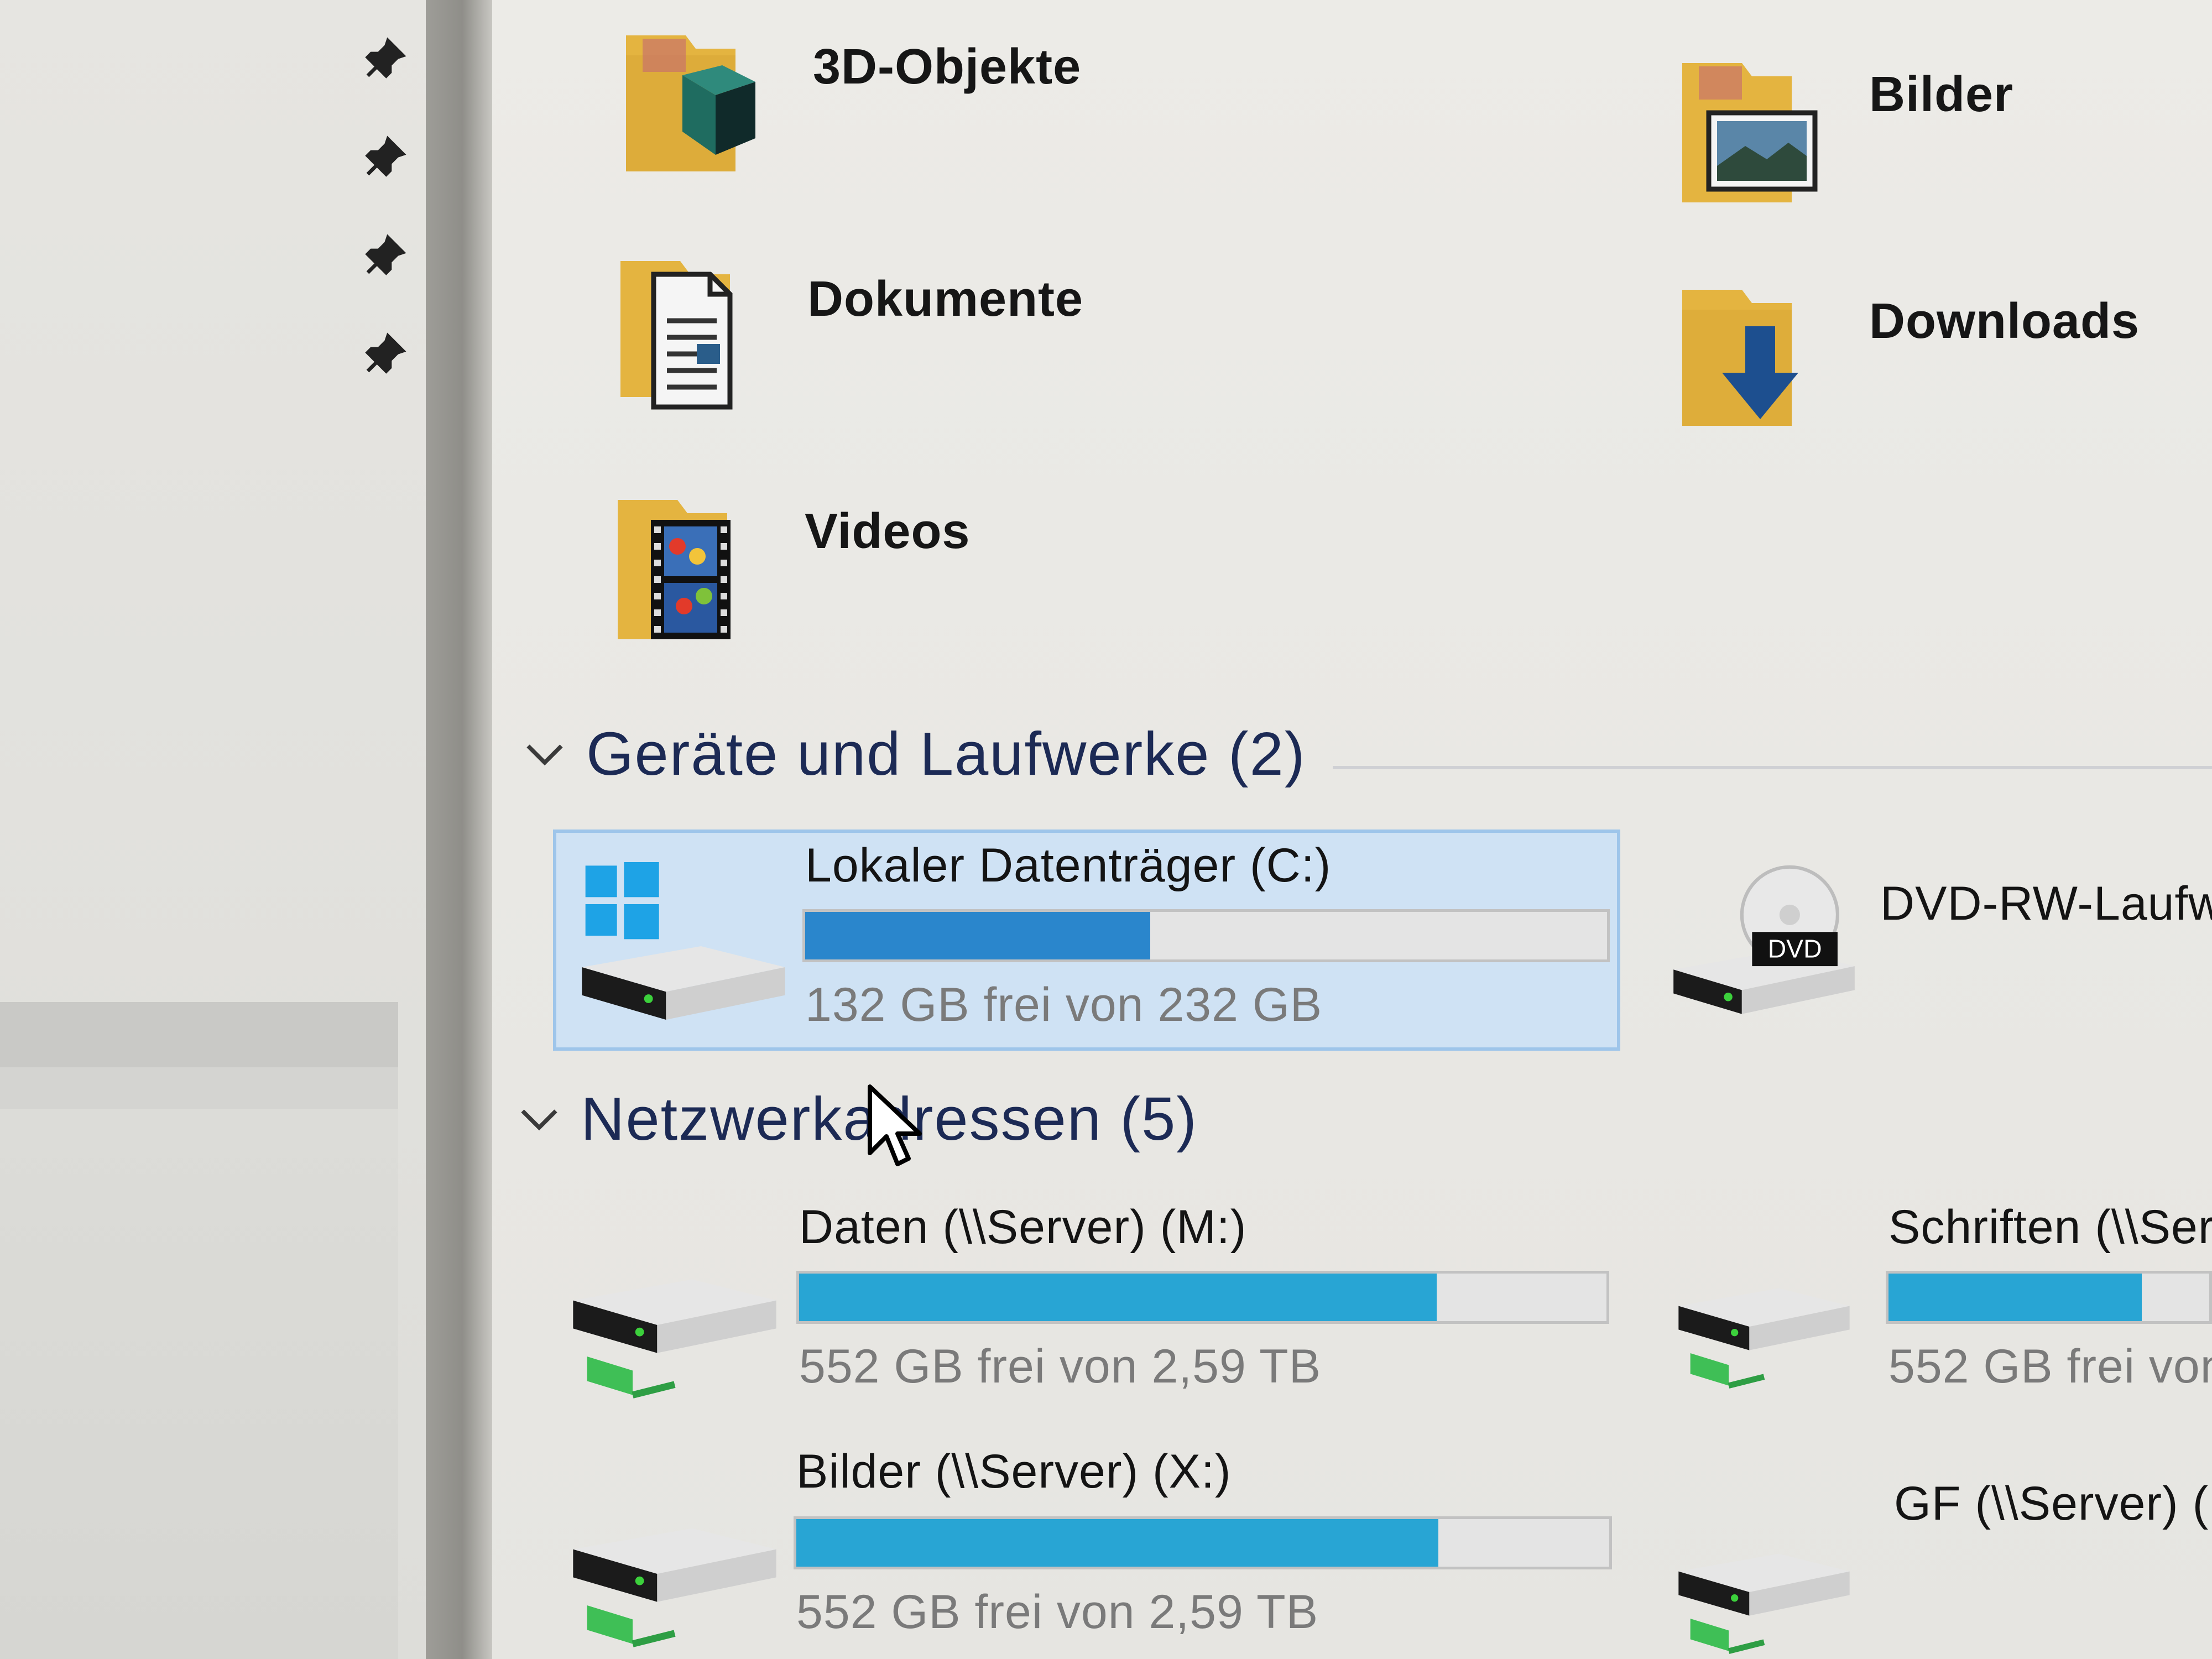 Image resolution: width=2212 pixels, height=1659 pixels. Describe the element at coordinates (1795, 949) in the screenshot. I see `dvd-badge: DVD` at that location.